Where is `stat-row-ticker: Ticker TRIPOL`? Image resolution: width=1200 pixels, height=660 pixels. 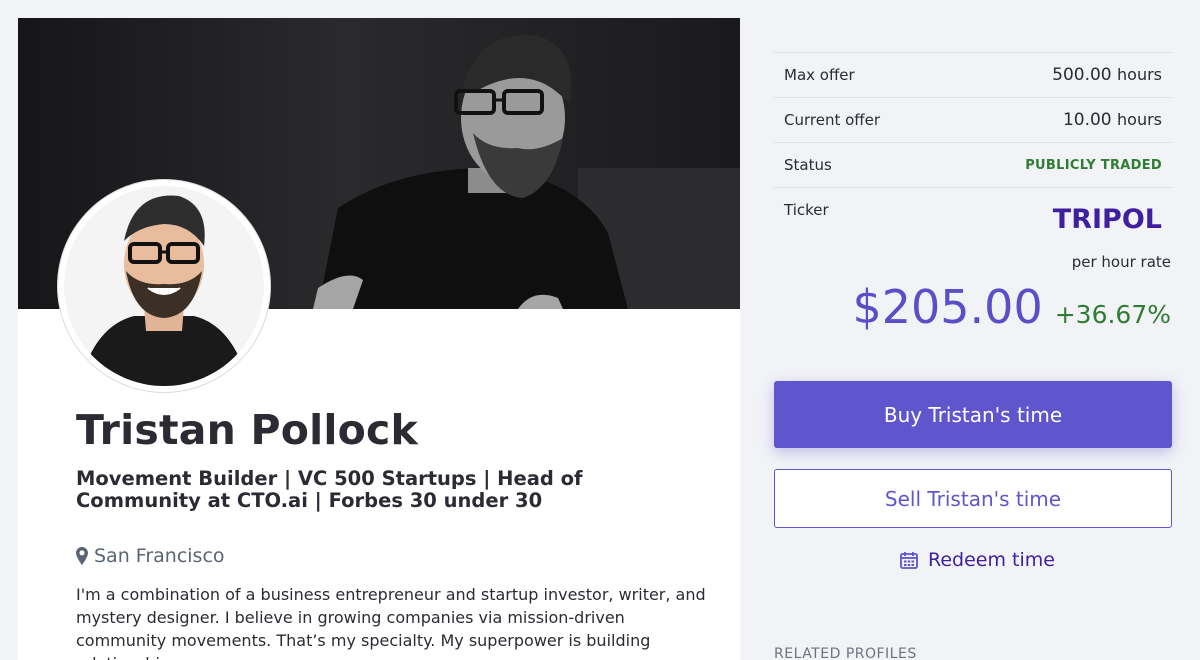
stat-row-ticker: Ticker TRIPOL is located at coordinates (973, 222).